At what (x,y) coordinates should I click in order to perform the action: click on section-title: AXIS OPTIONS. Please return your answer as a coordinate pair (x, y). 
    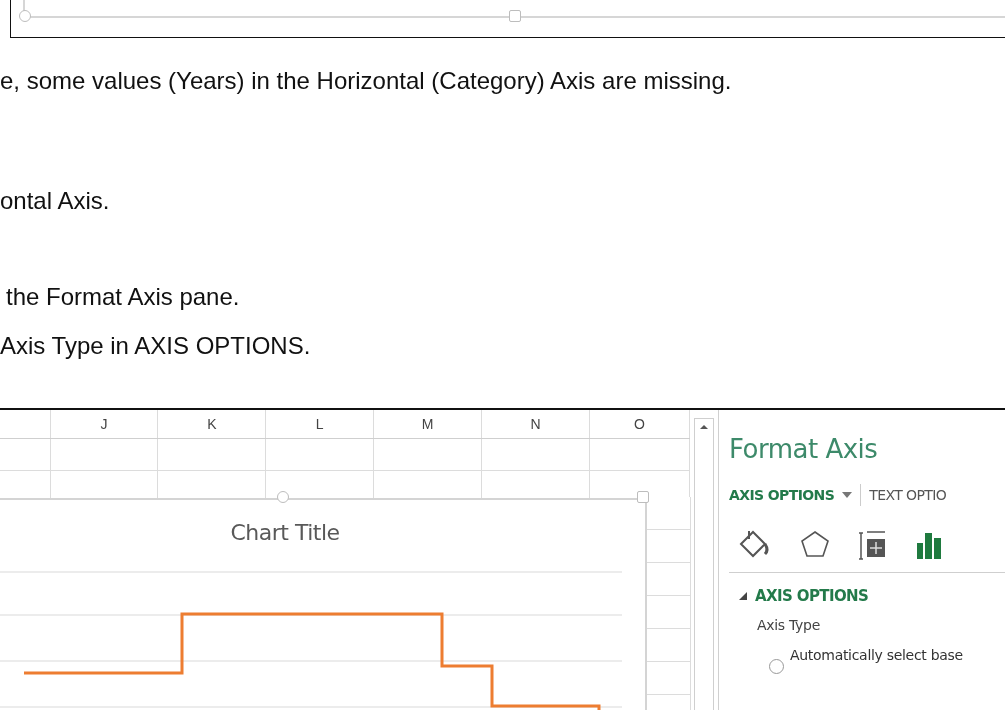
    Looking at the image, I should click on (812, 596).